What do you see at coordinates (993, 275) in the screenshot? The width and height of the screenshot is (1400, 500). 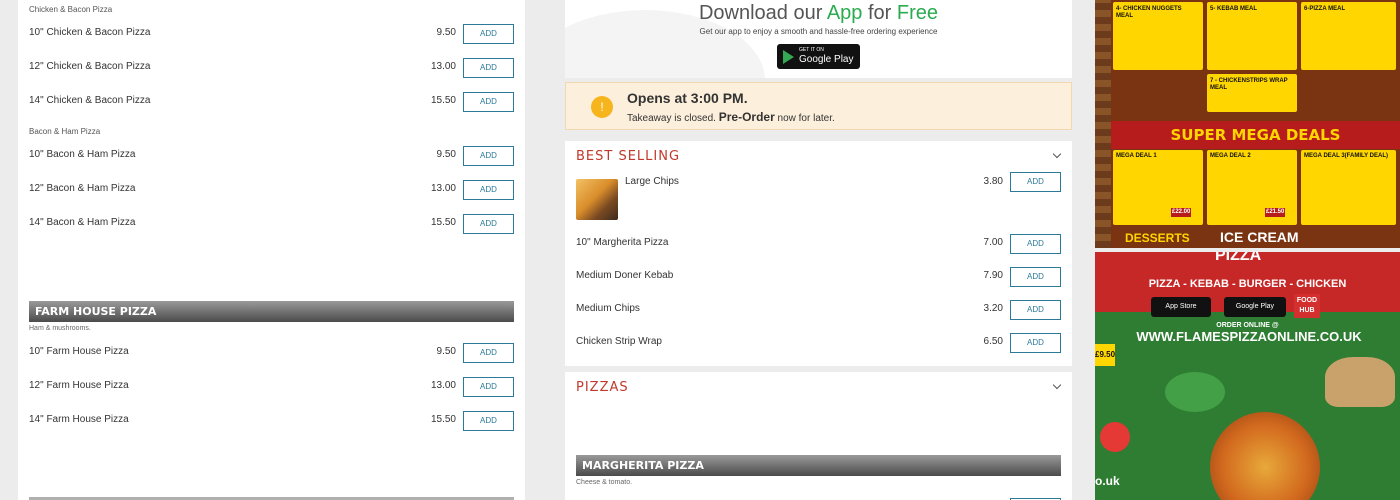 I see `item-price: 7.90` at bounding box center [993, 275].